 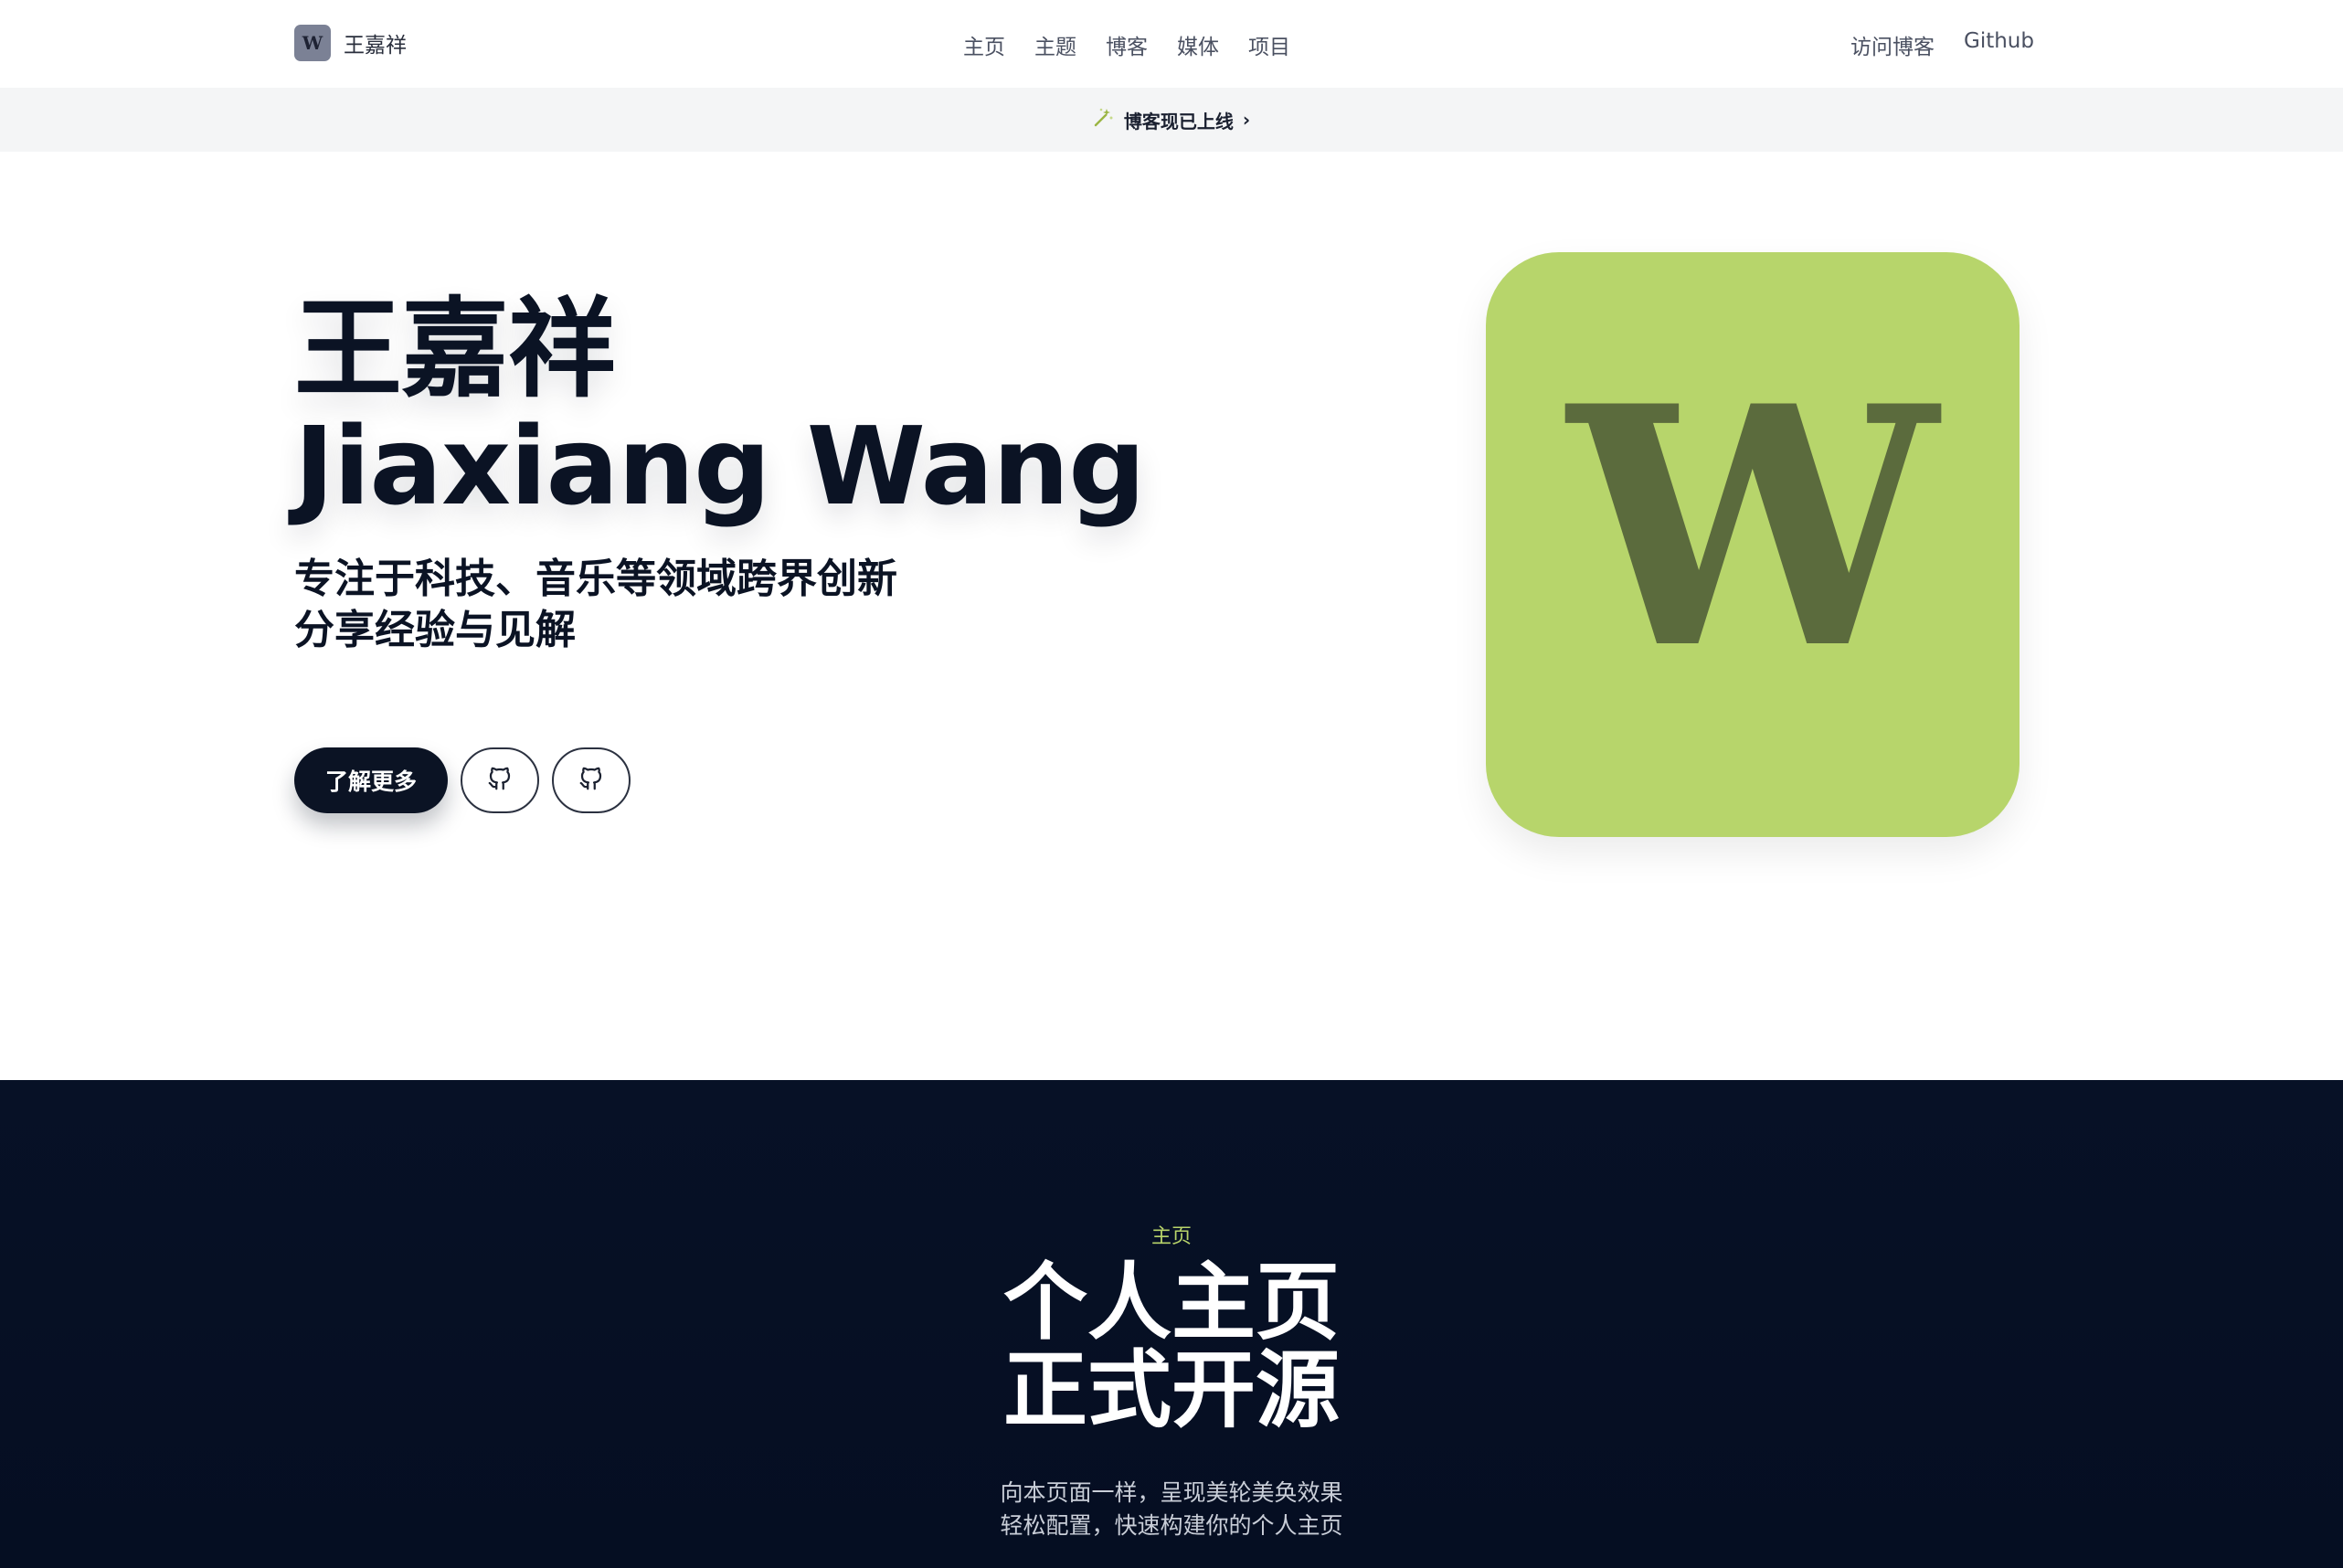 What do you see at coordinates (1752, 528) in the screenshot?
I see `hero-logo-letter: W` at bounding box center [1752, 528].